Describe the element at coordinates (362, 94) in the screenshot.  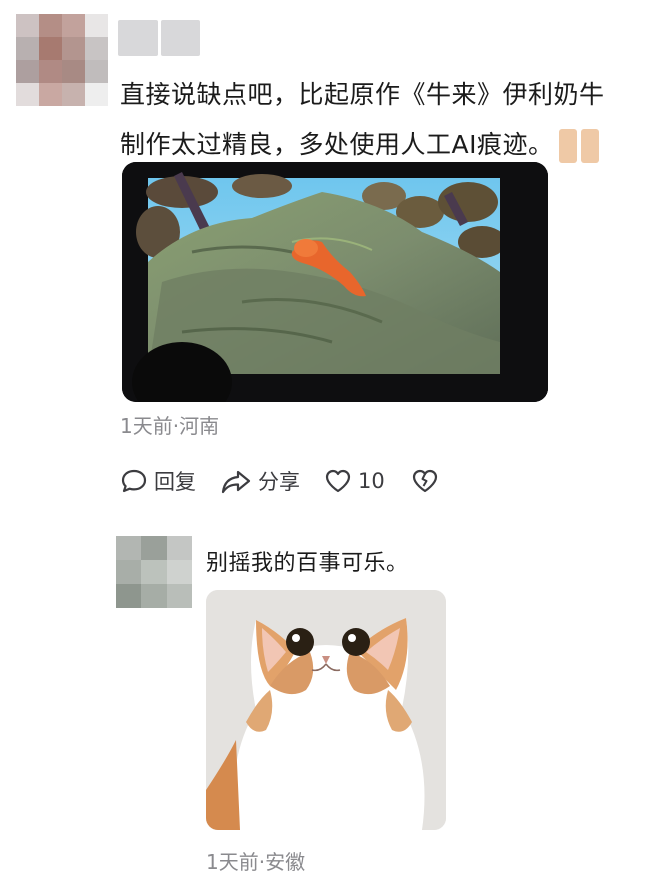
I see `comment-text-line-1: 直接说缺点吧，比起原作《牛来》伊利奶牛` at that location.